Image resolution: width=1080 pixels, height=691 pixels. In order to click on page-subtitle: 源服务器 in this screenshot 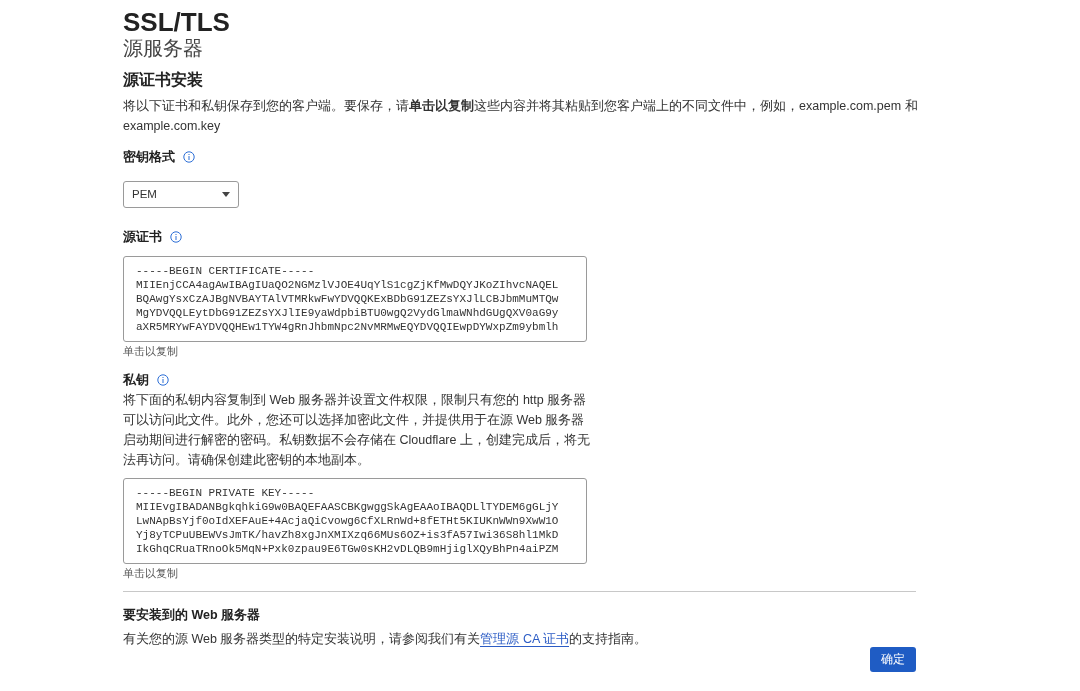, I will do `click(163, 48)`.